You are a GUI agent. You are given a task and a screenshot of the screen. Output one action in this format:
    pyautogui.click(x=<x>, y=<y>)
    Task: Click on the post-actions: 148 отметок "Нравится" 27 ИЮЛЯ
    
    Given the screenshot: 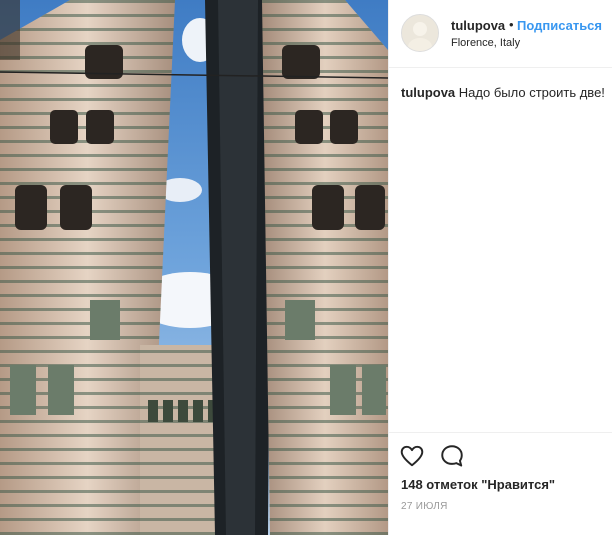 What is the action you would take?
    pyautogui.click(x=500, y=483)
    